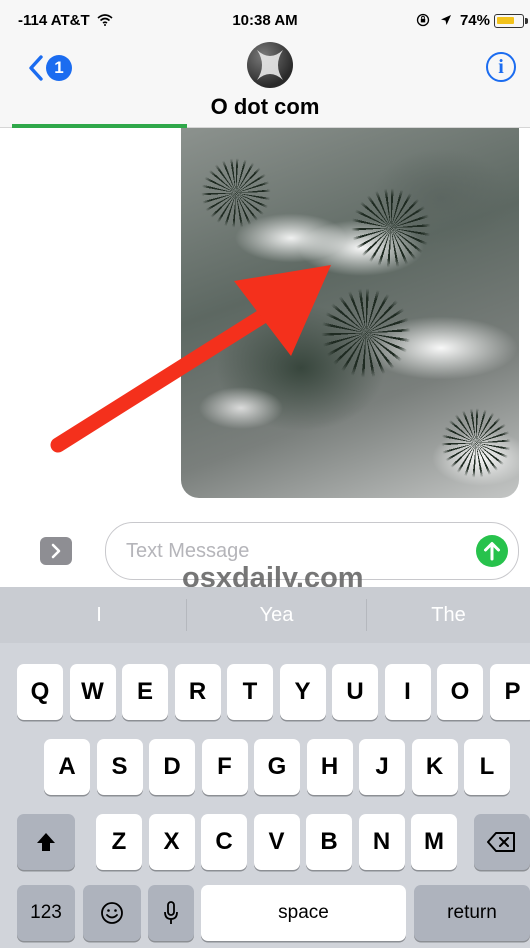  Describe the element at coordinates (381, 842) in the screenshot. I see `key-n: N` at that location.